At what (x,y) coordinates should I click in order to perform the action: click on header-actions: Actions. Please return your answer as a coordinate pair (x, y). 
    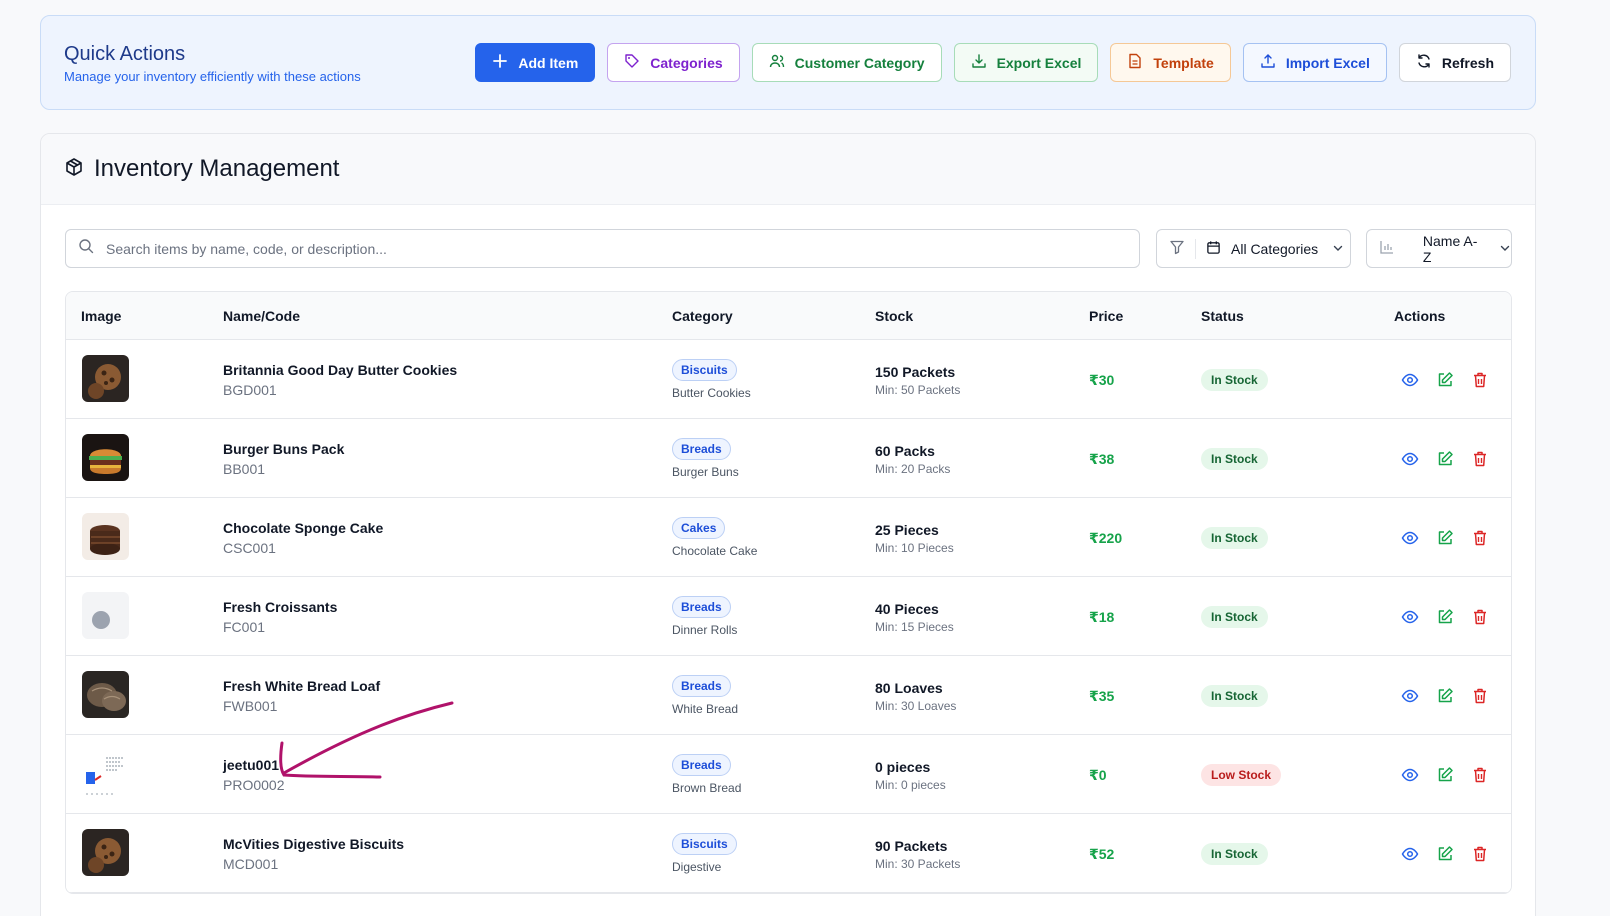
    Looking at the image, I should click on (1420, 316).